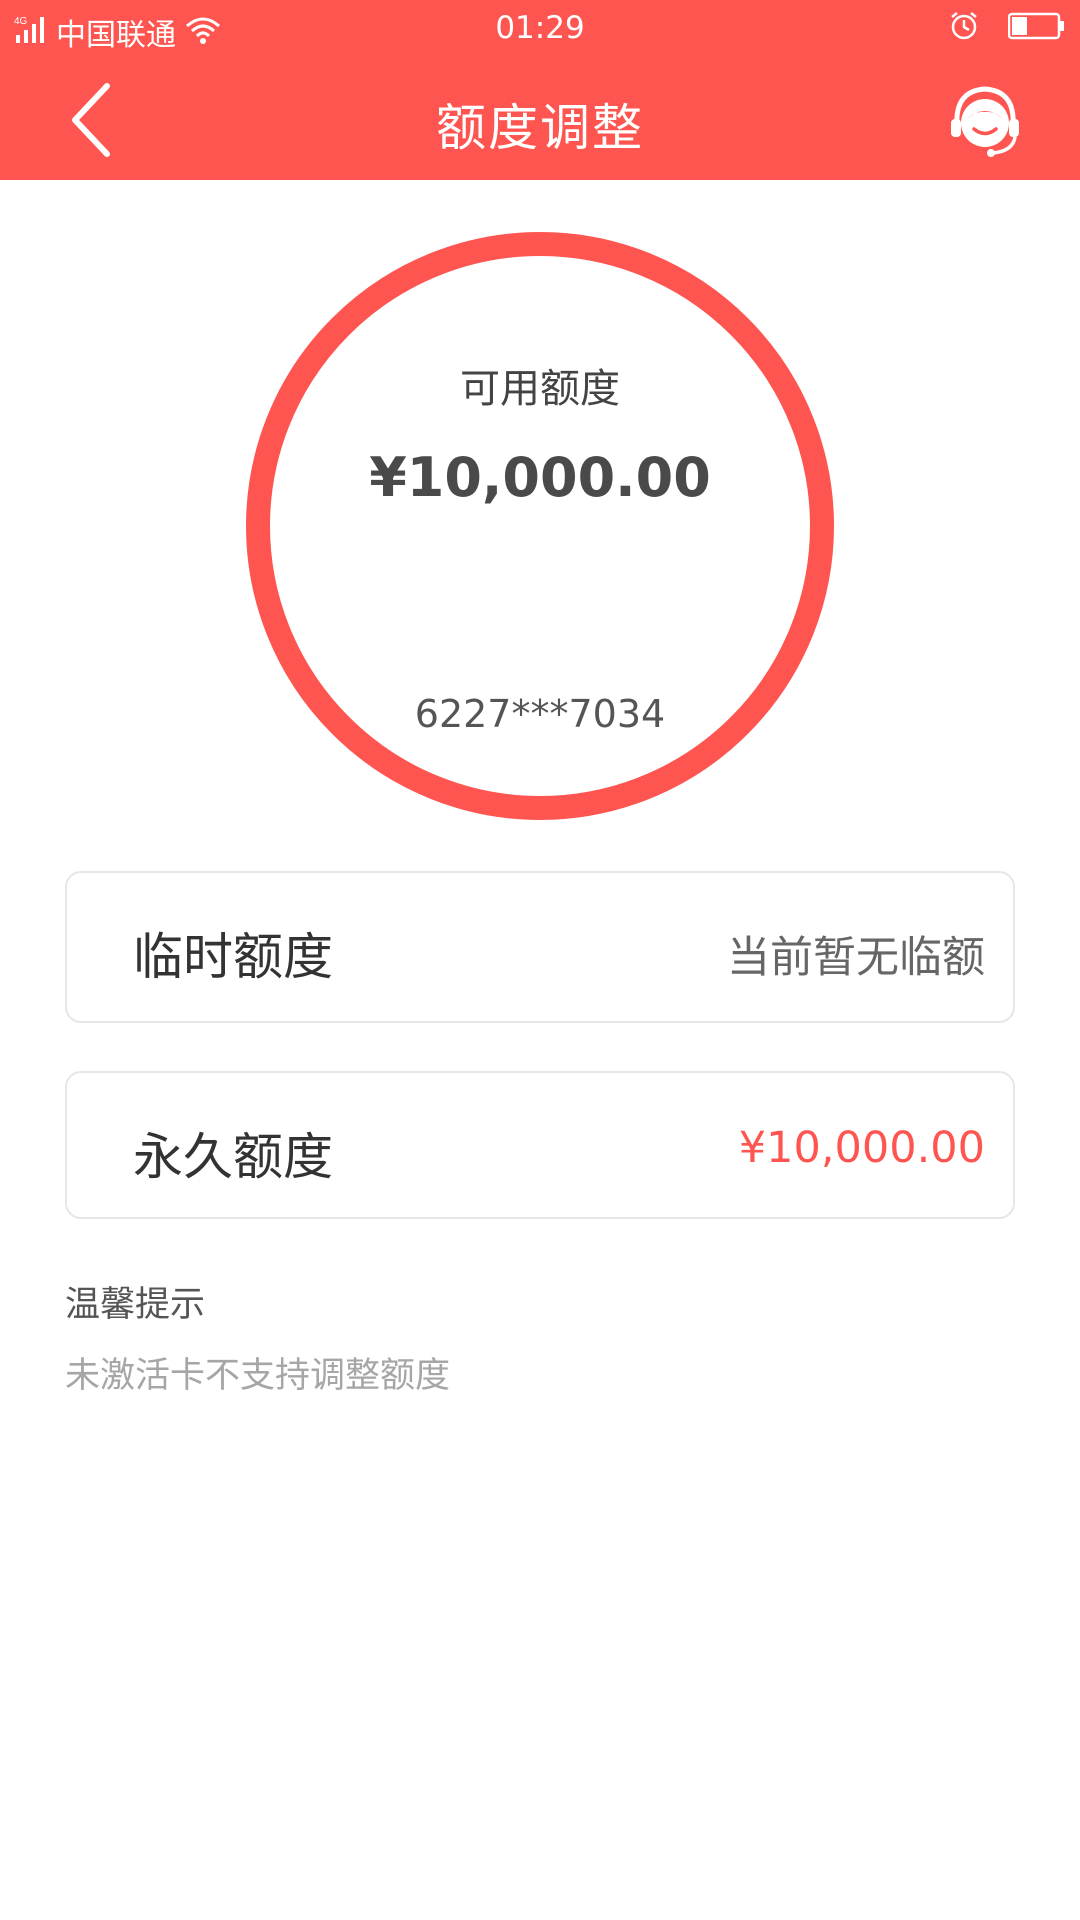 This screenshot has height=1920, width=1080. What do you see at coordinates (258, 1376) in the screenshot?
I see `tips-text: 未激活卡不支持调整额度` at bounding box center [258, 1376].